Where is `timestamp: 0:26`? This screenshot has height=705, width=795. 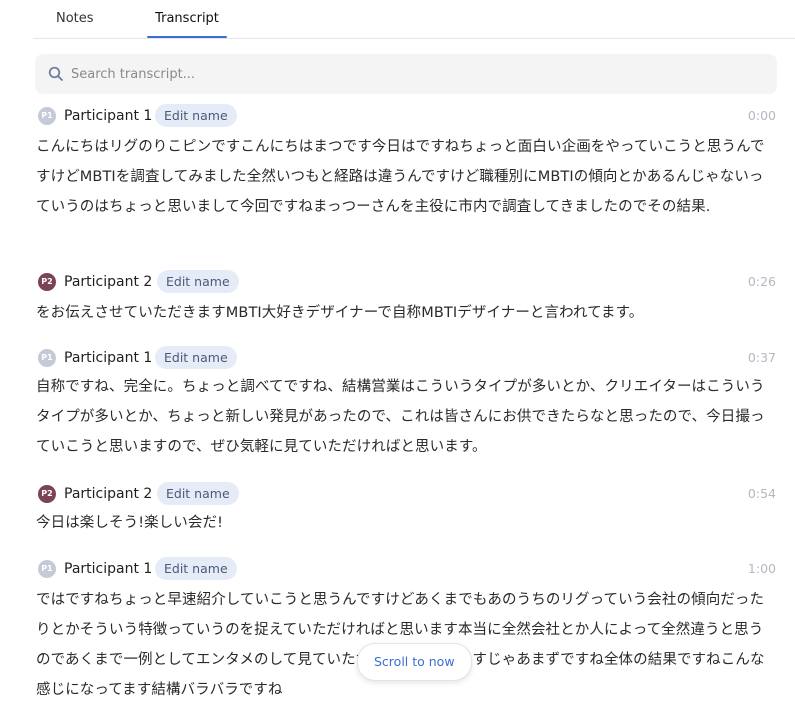
timestamp: 0:26 is located at coordinates (762, 281).